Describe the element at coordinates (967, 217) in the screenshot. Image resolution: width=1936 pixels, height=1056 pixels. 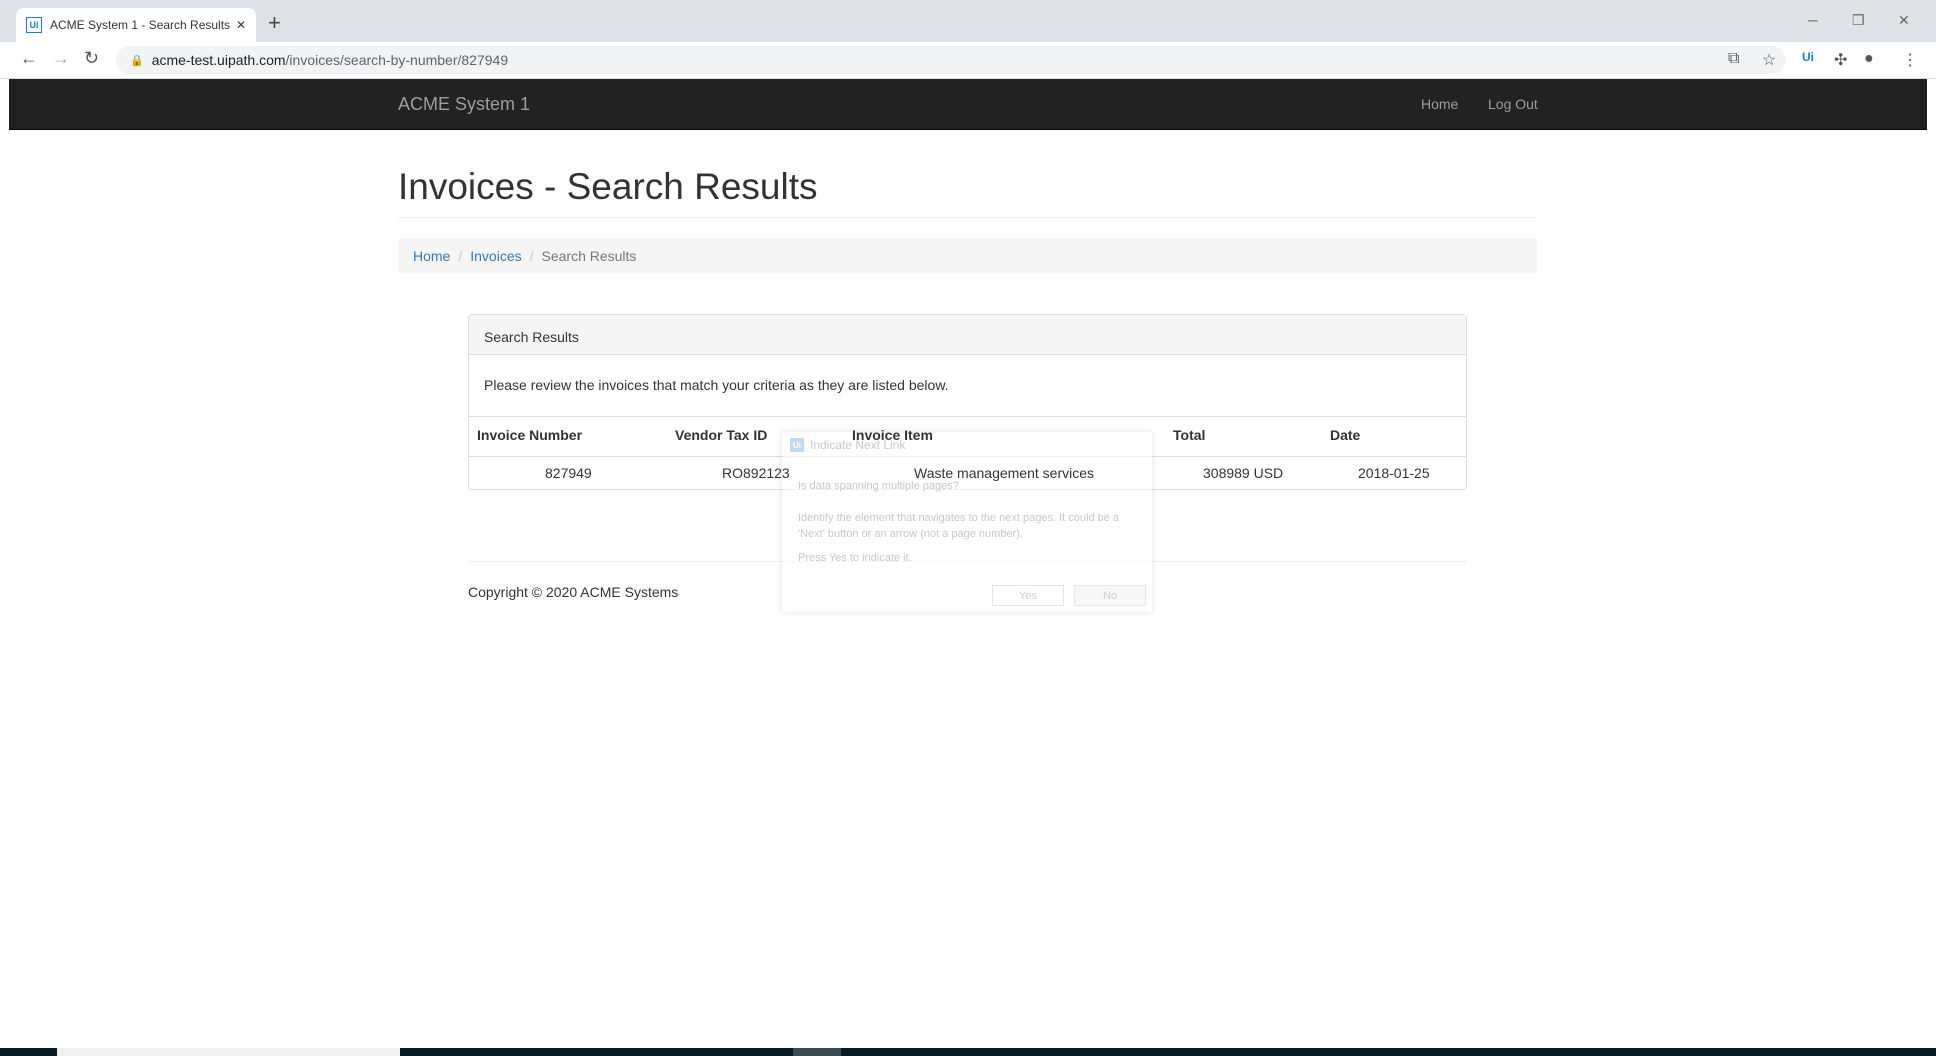
I see `divider` at that location.